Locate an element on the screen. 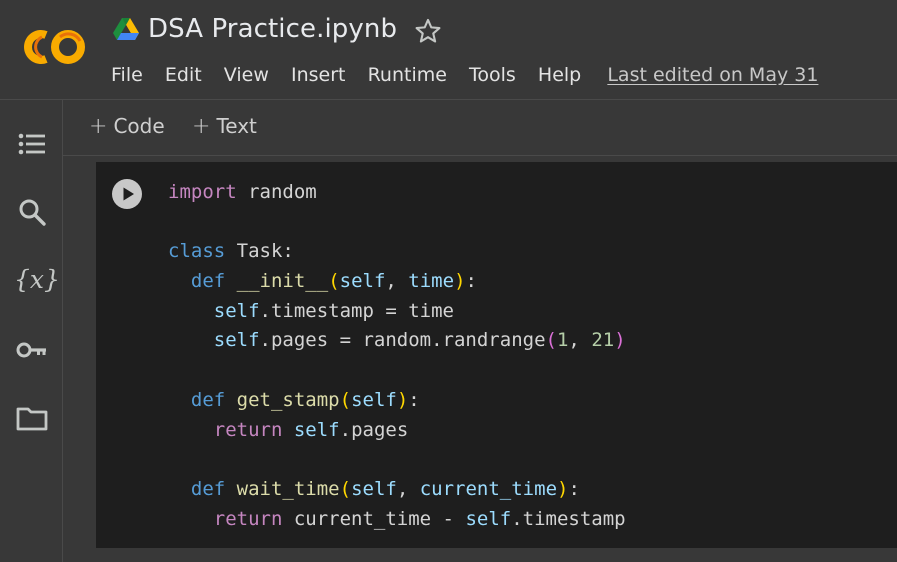 The height and width of the screenshot is (562, 897). code-token: get_stamp is located at coordinates (288, 399).